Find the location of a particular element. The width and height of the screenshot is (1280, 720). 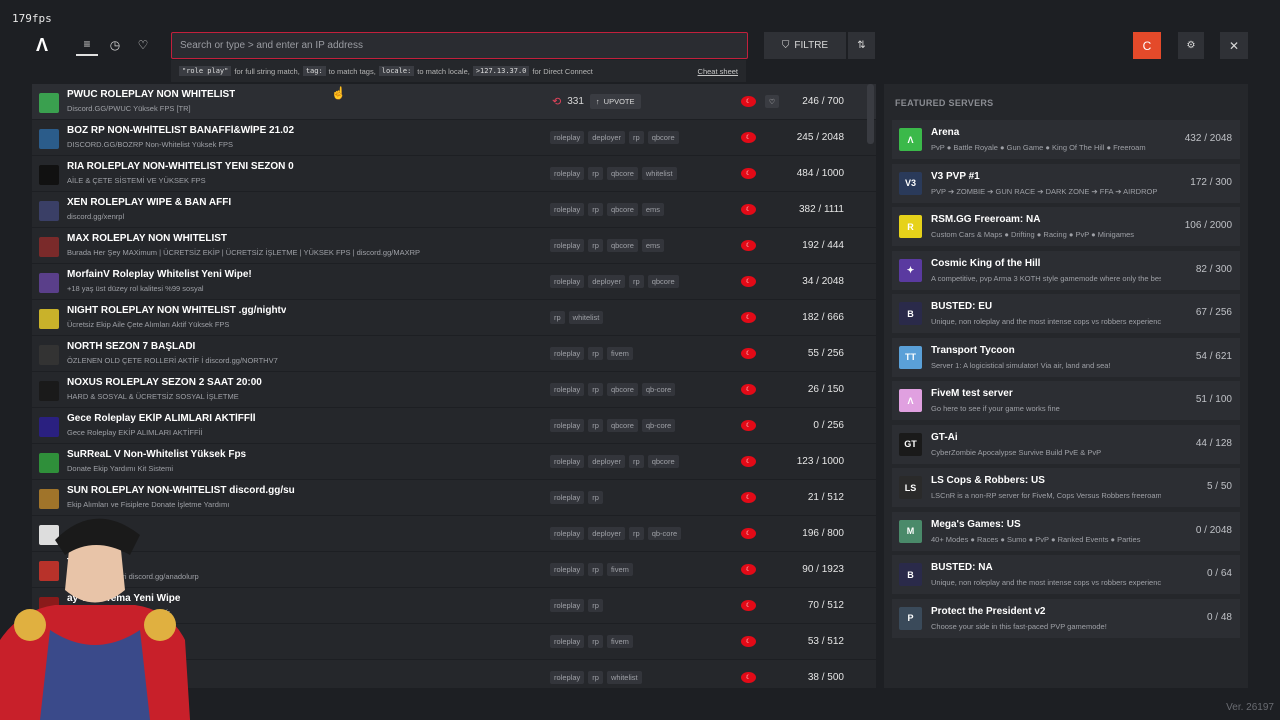

server-tags: roleplay rp qbcore ems is located at coordinates (607, 245).